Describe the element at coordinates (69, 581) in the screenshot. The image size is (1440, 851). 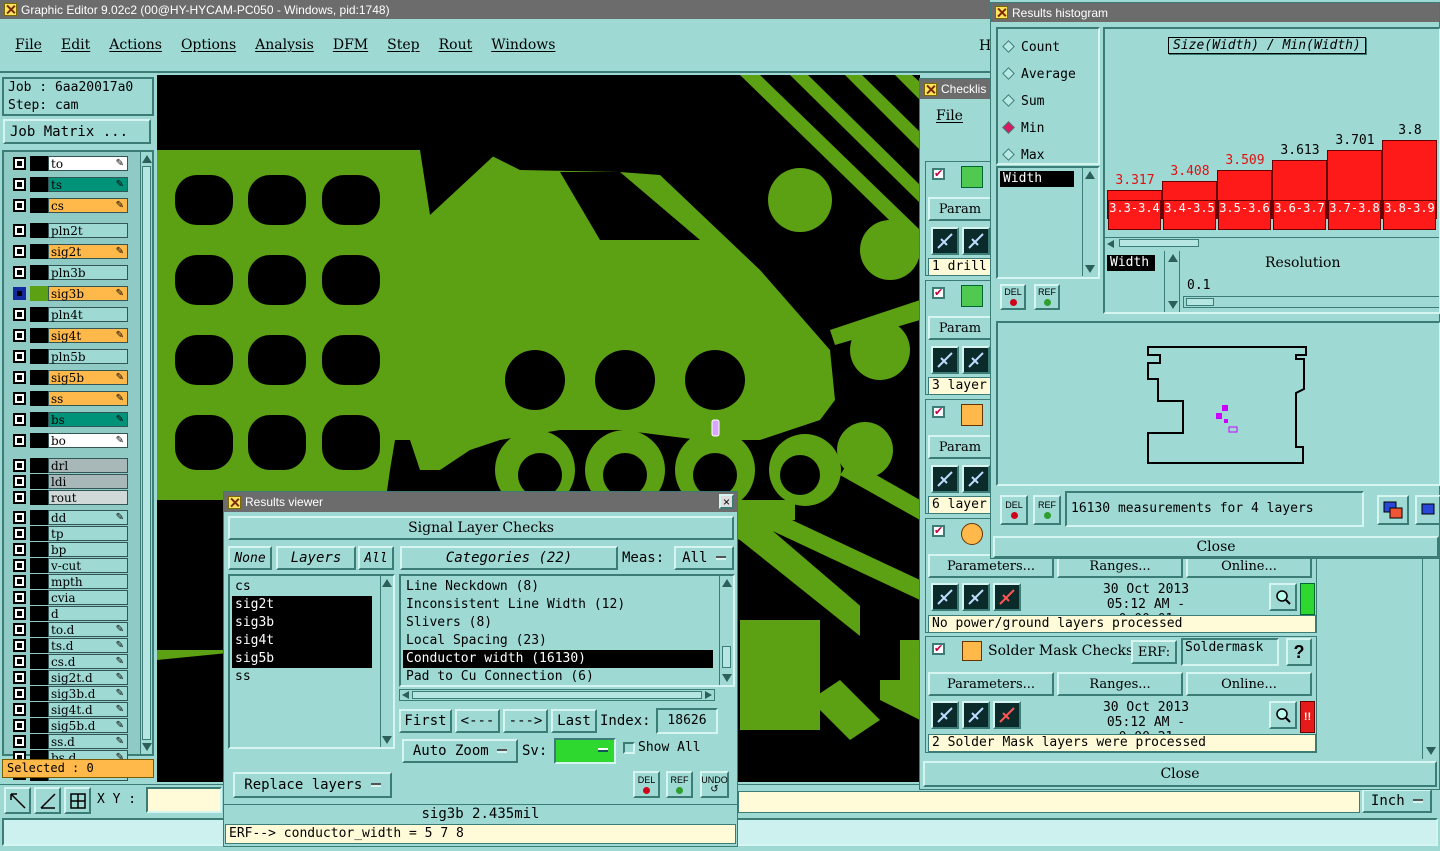
I see `layer-row: mpth` at that location.